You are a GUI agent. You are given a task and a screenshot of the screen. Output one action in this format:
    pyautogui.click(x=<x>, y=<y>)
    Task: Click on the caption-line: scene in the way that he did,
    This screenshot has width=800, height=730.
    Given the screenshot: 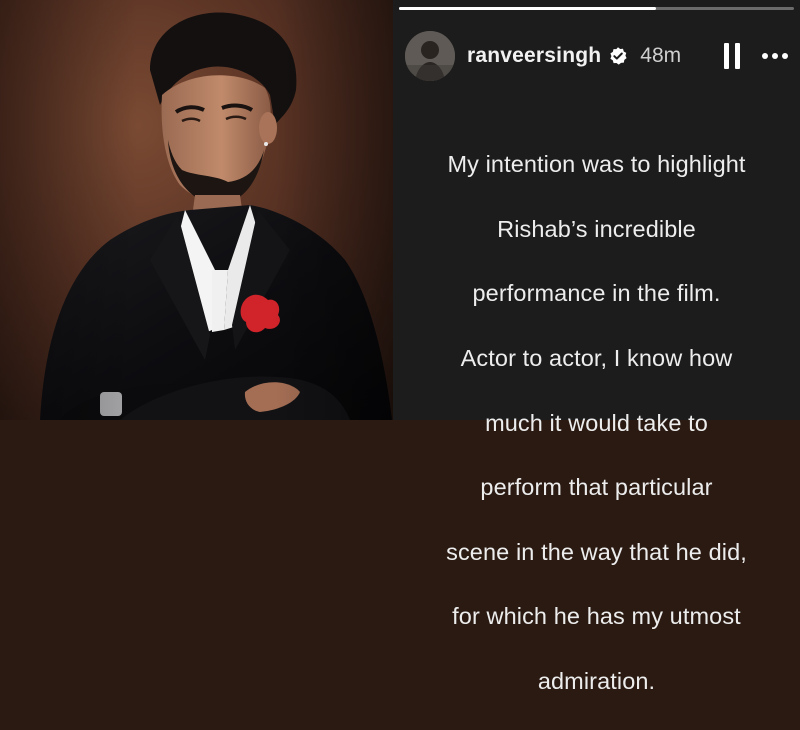 What is the action you would take?
    pyautogui.click(x=596, y=551)
    